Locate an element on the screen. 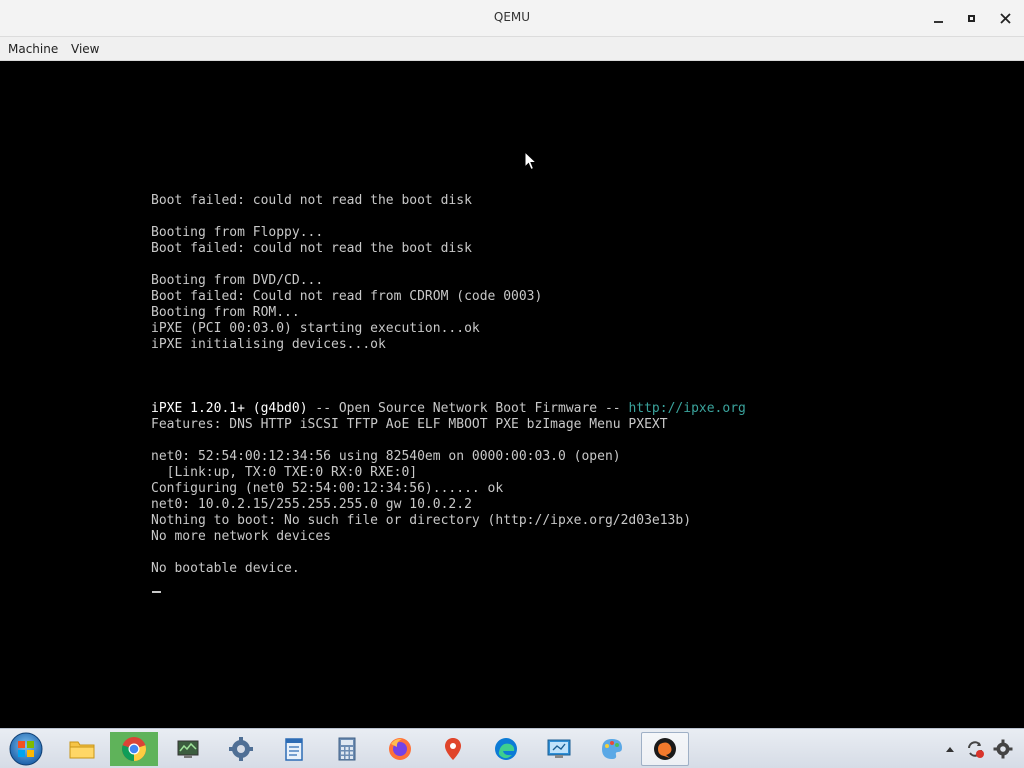 This screenshot has width=1024, height=768. taskbar-file-explorer is located at coordinates (82, 749).